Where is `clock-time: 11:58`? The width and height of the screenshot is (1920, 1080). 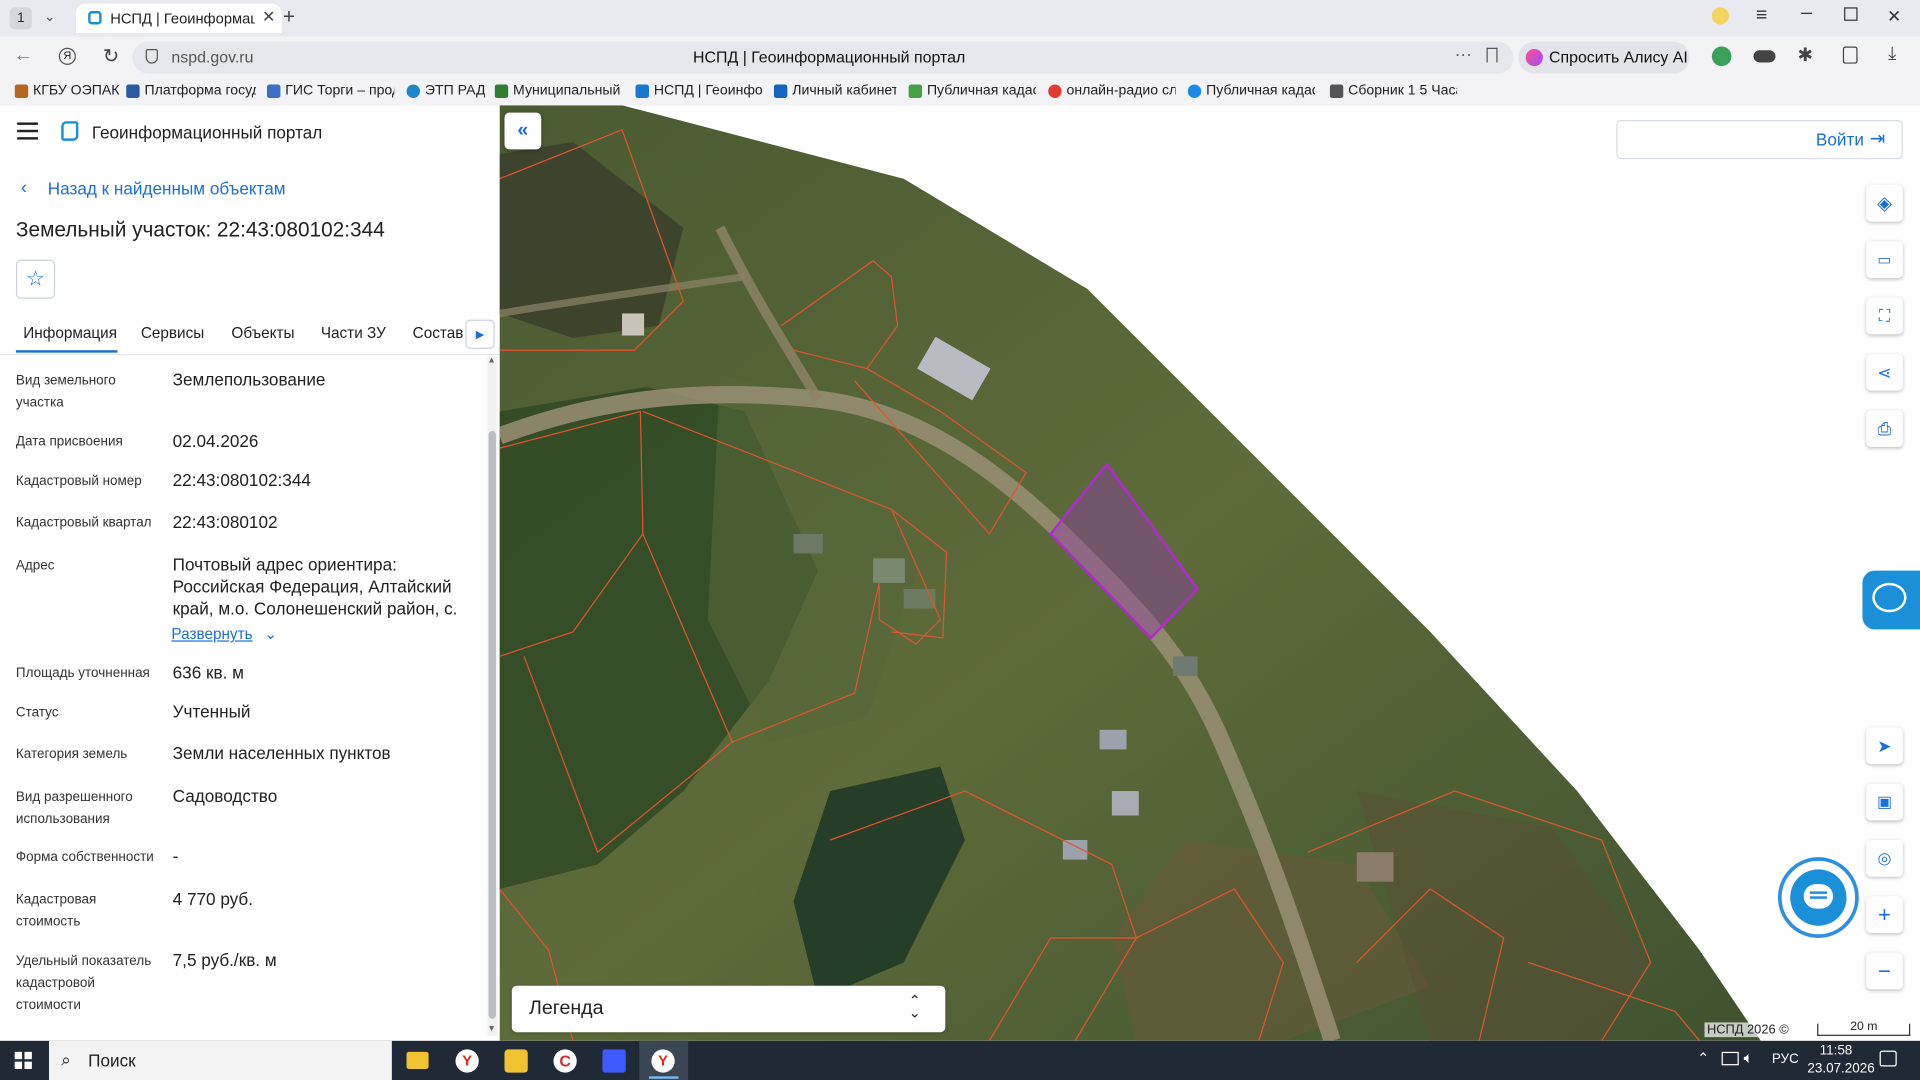 clock-time: 11:58 is located at coordinates (1836, 1050).